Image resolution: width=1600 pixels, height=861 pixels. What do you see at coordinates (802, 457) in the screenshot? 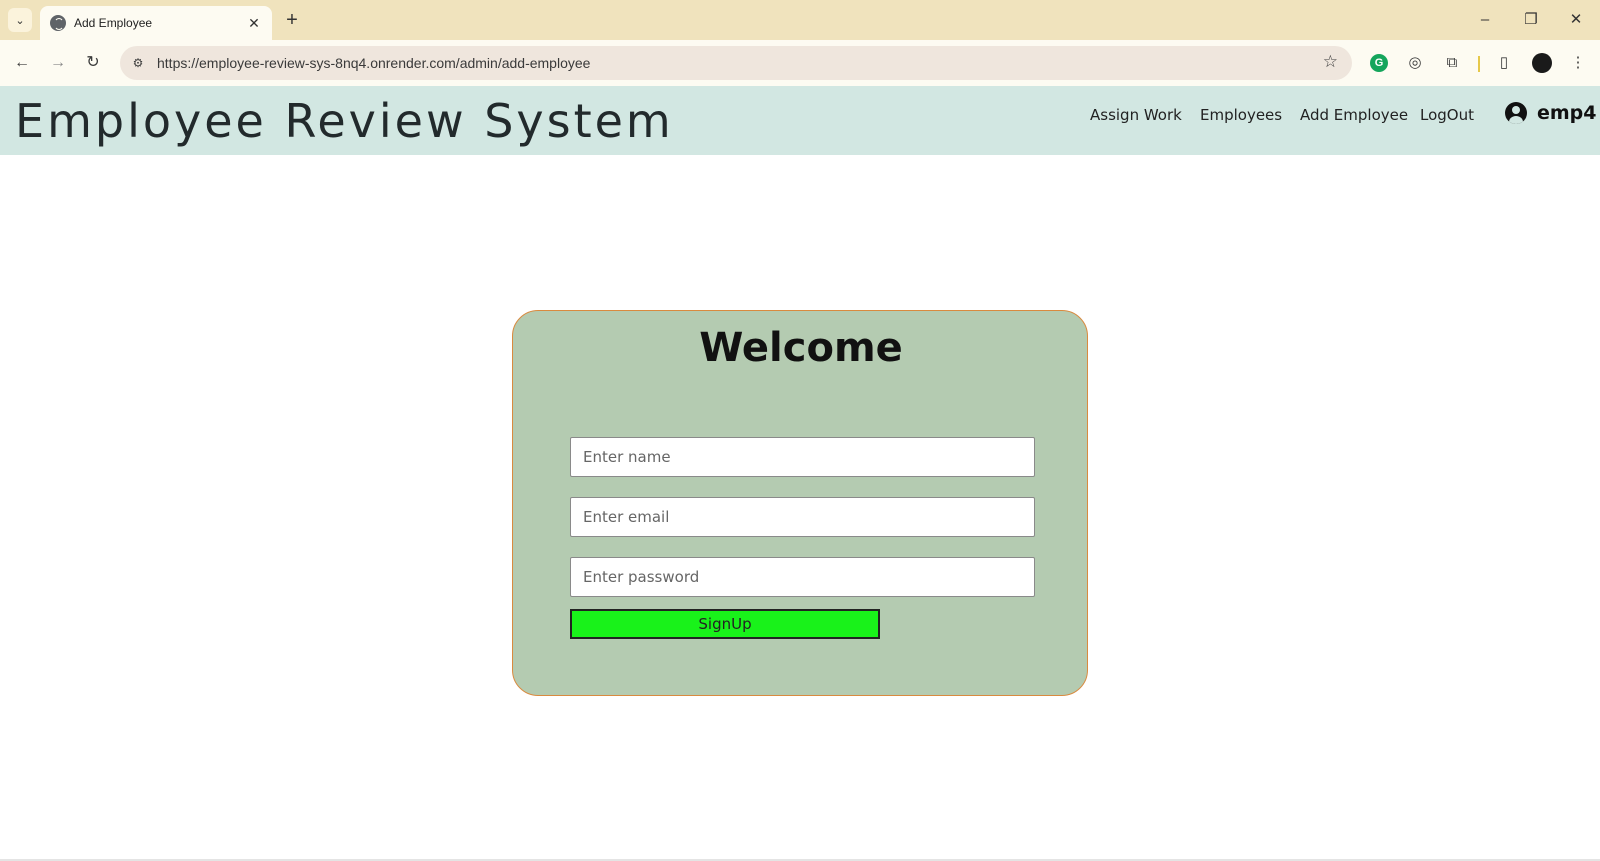
I see `name-input` at bounding box center [802, 457].